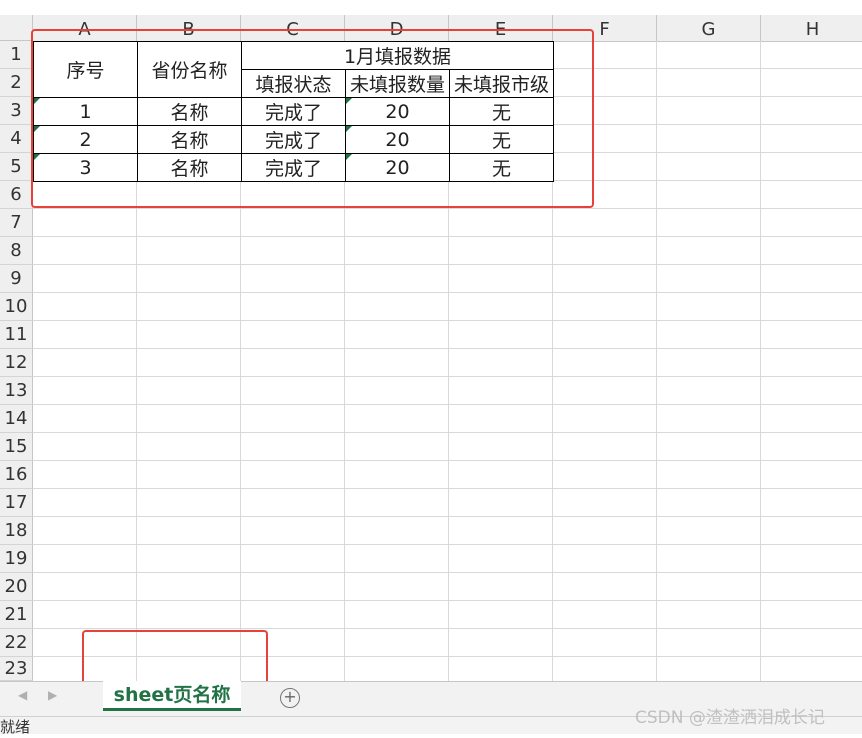 The width and height of the screenshot is (862, 738). I want to click on row-header-13: 13, so click(16, 391).